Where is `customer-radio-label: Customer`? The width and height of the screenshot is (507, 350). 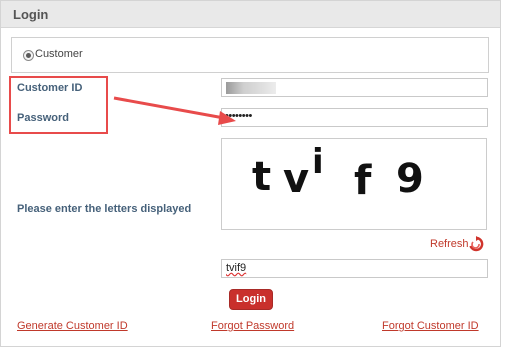
customer-radio-label: Customer is located at coordinates (59, 54).